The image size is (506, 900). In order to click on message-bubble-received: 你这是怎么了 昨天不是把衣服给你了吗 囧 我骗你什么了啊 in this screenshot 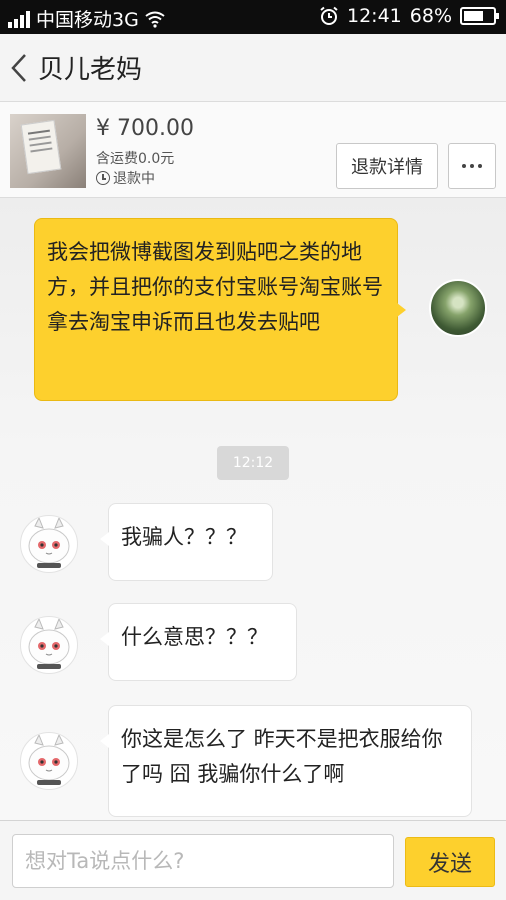, I will do `click(286, 761)`.